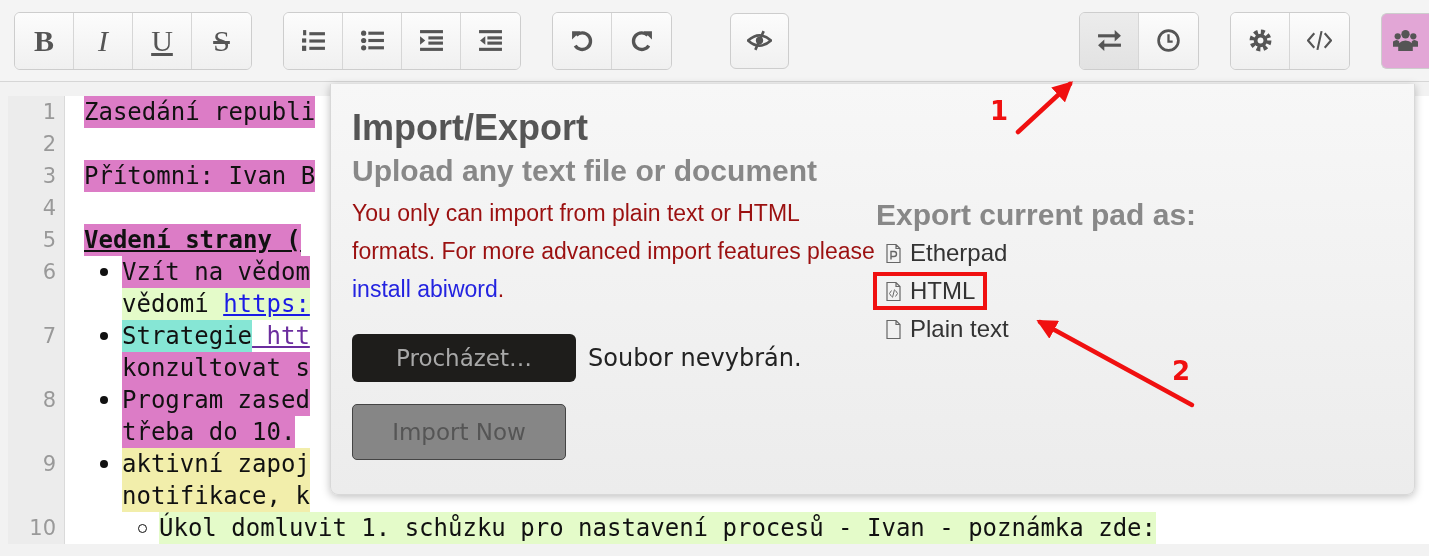  Describe the element at coordinates (946, 253) in the screenshot. I see `export-option: Etherpad` at that location.